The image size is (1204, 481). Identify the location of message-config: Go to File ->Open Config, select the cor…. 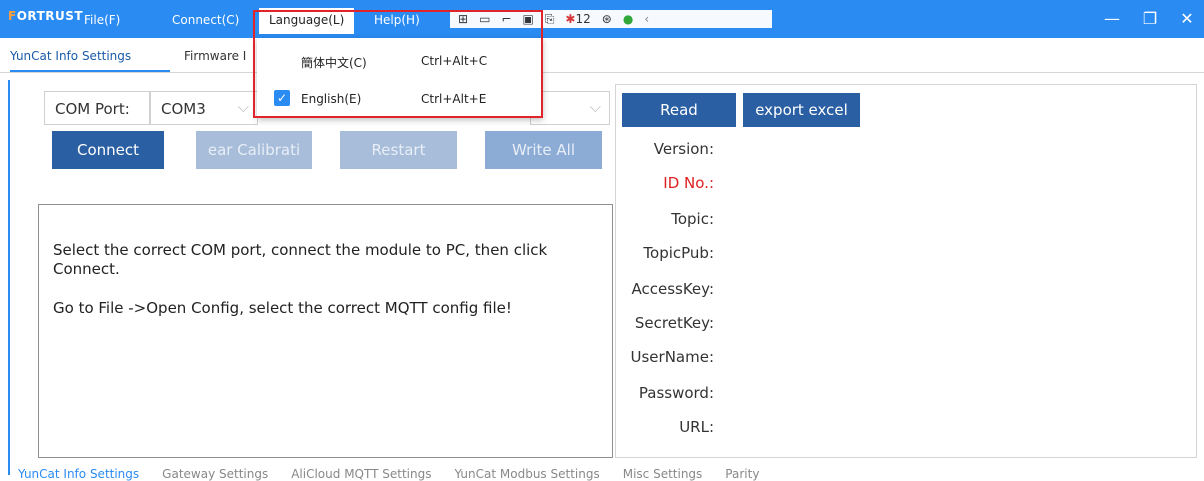
(282, 308).